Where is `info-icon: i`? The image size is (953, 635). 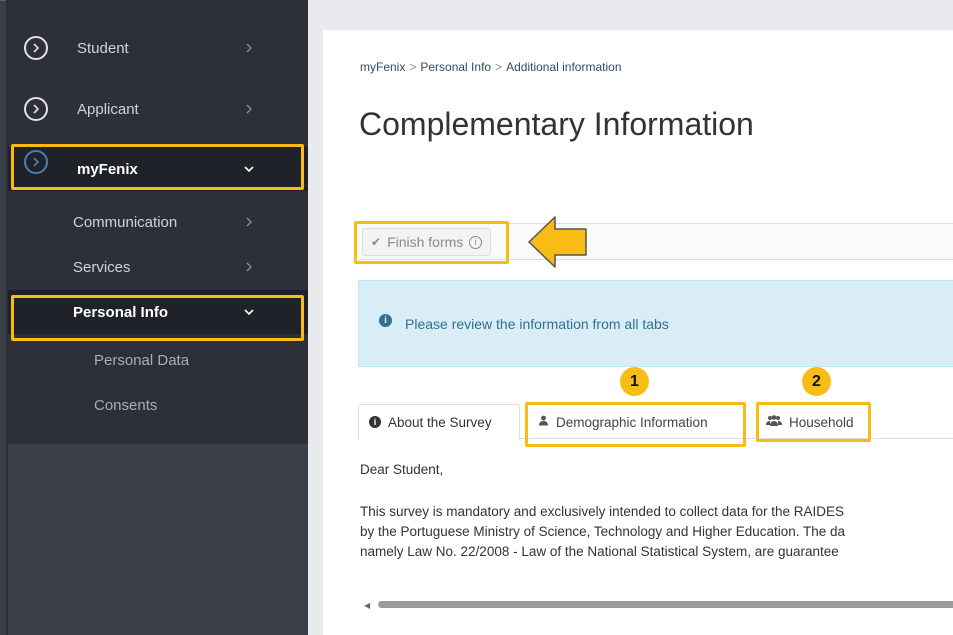 info-icon: i is located at coordinates (385, 320).